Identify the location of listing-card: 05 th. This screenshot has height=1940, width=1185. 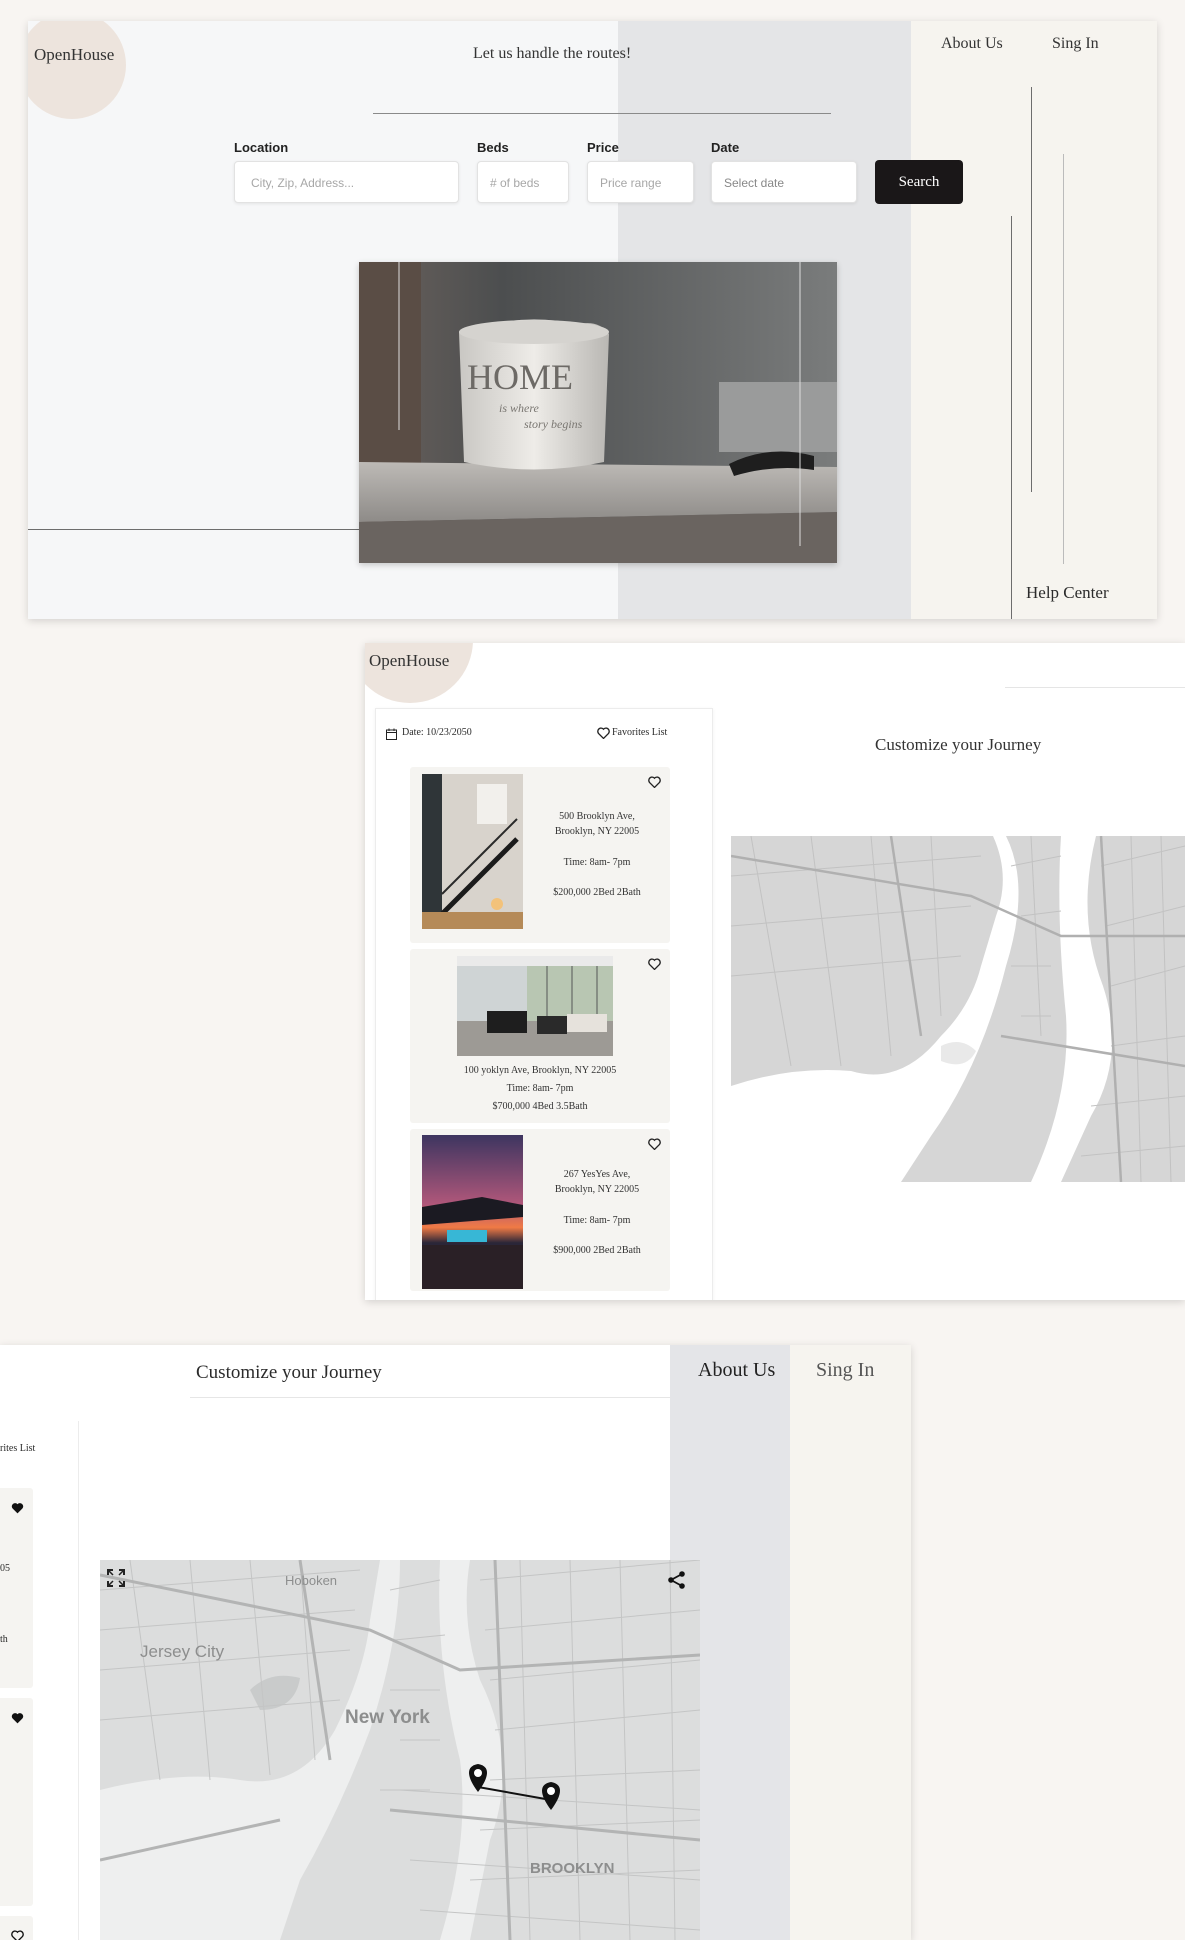
(16, 1588).